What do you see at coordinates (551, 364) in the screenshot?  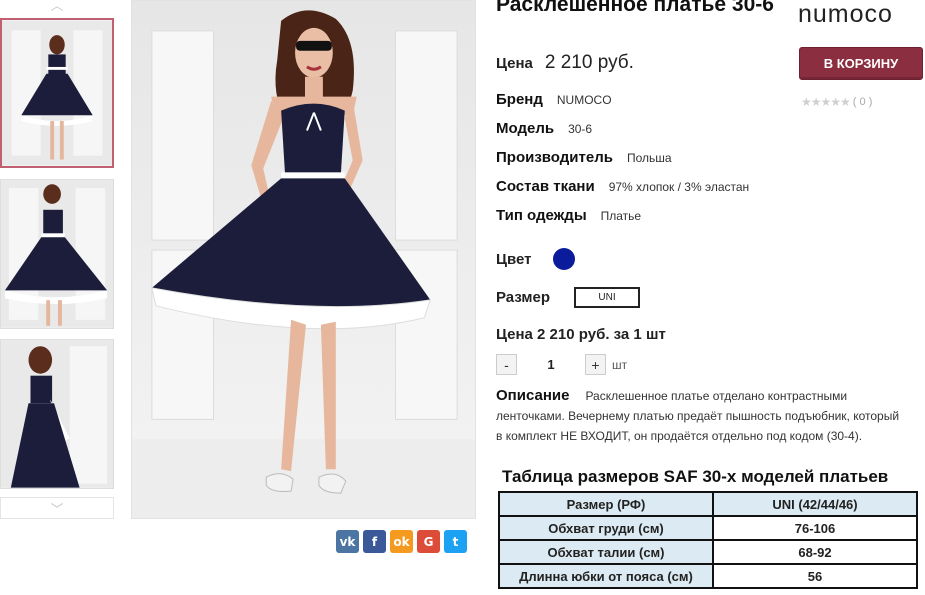 I see `quantity-value: 1` at bounding box center [551, 364].